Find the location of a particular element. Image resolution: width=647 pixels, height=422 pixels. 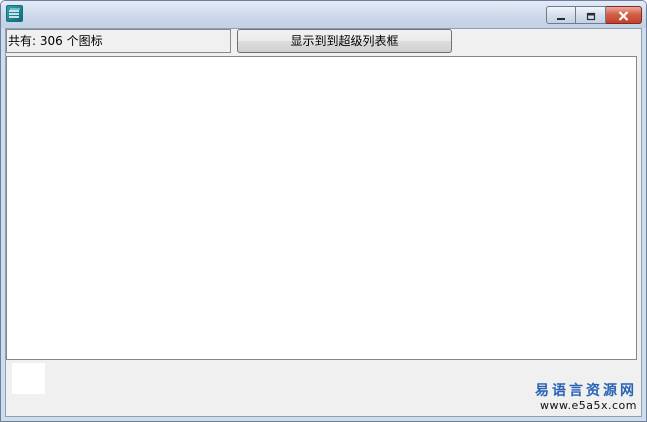

close-button is located at coordinates (624, 15).